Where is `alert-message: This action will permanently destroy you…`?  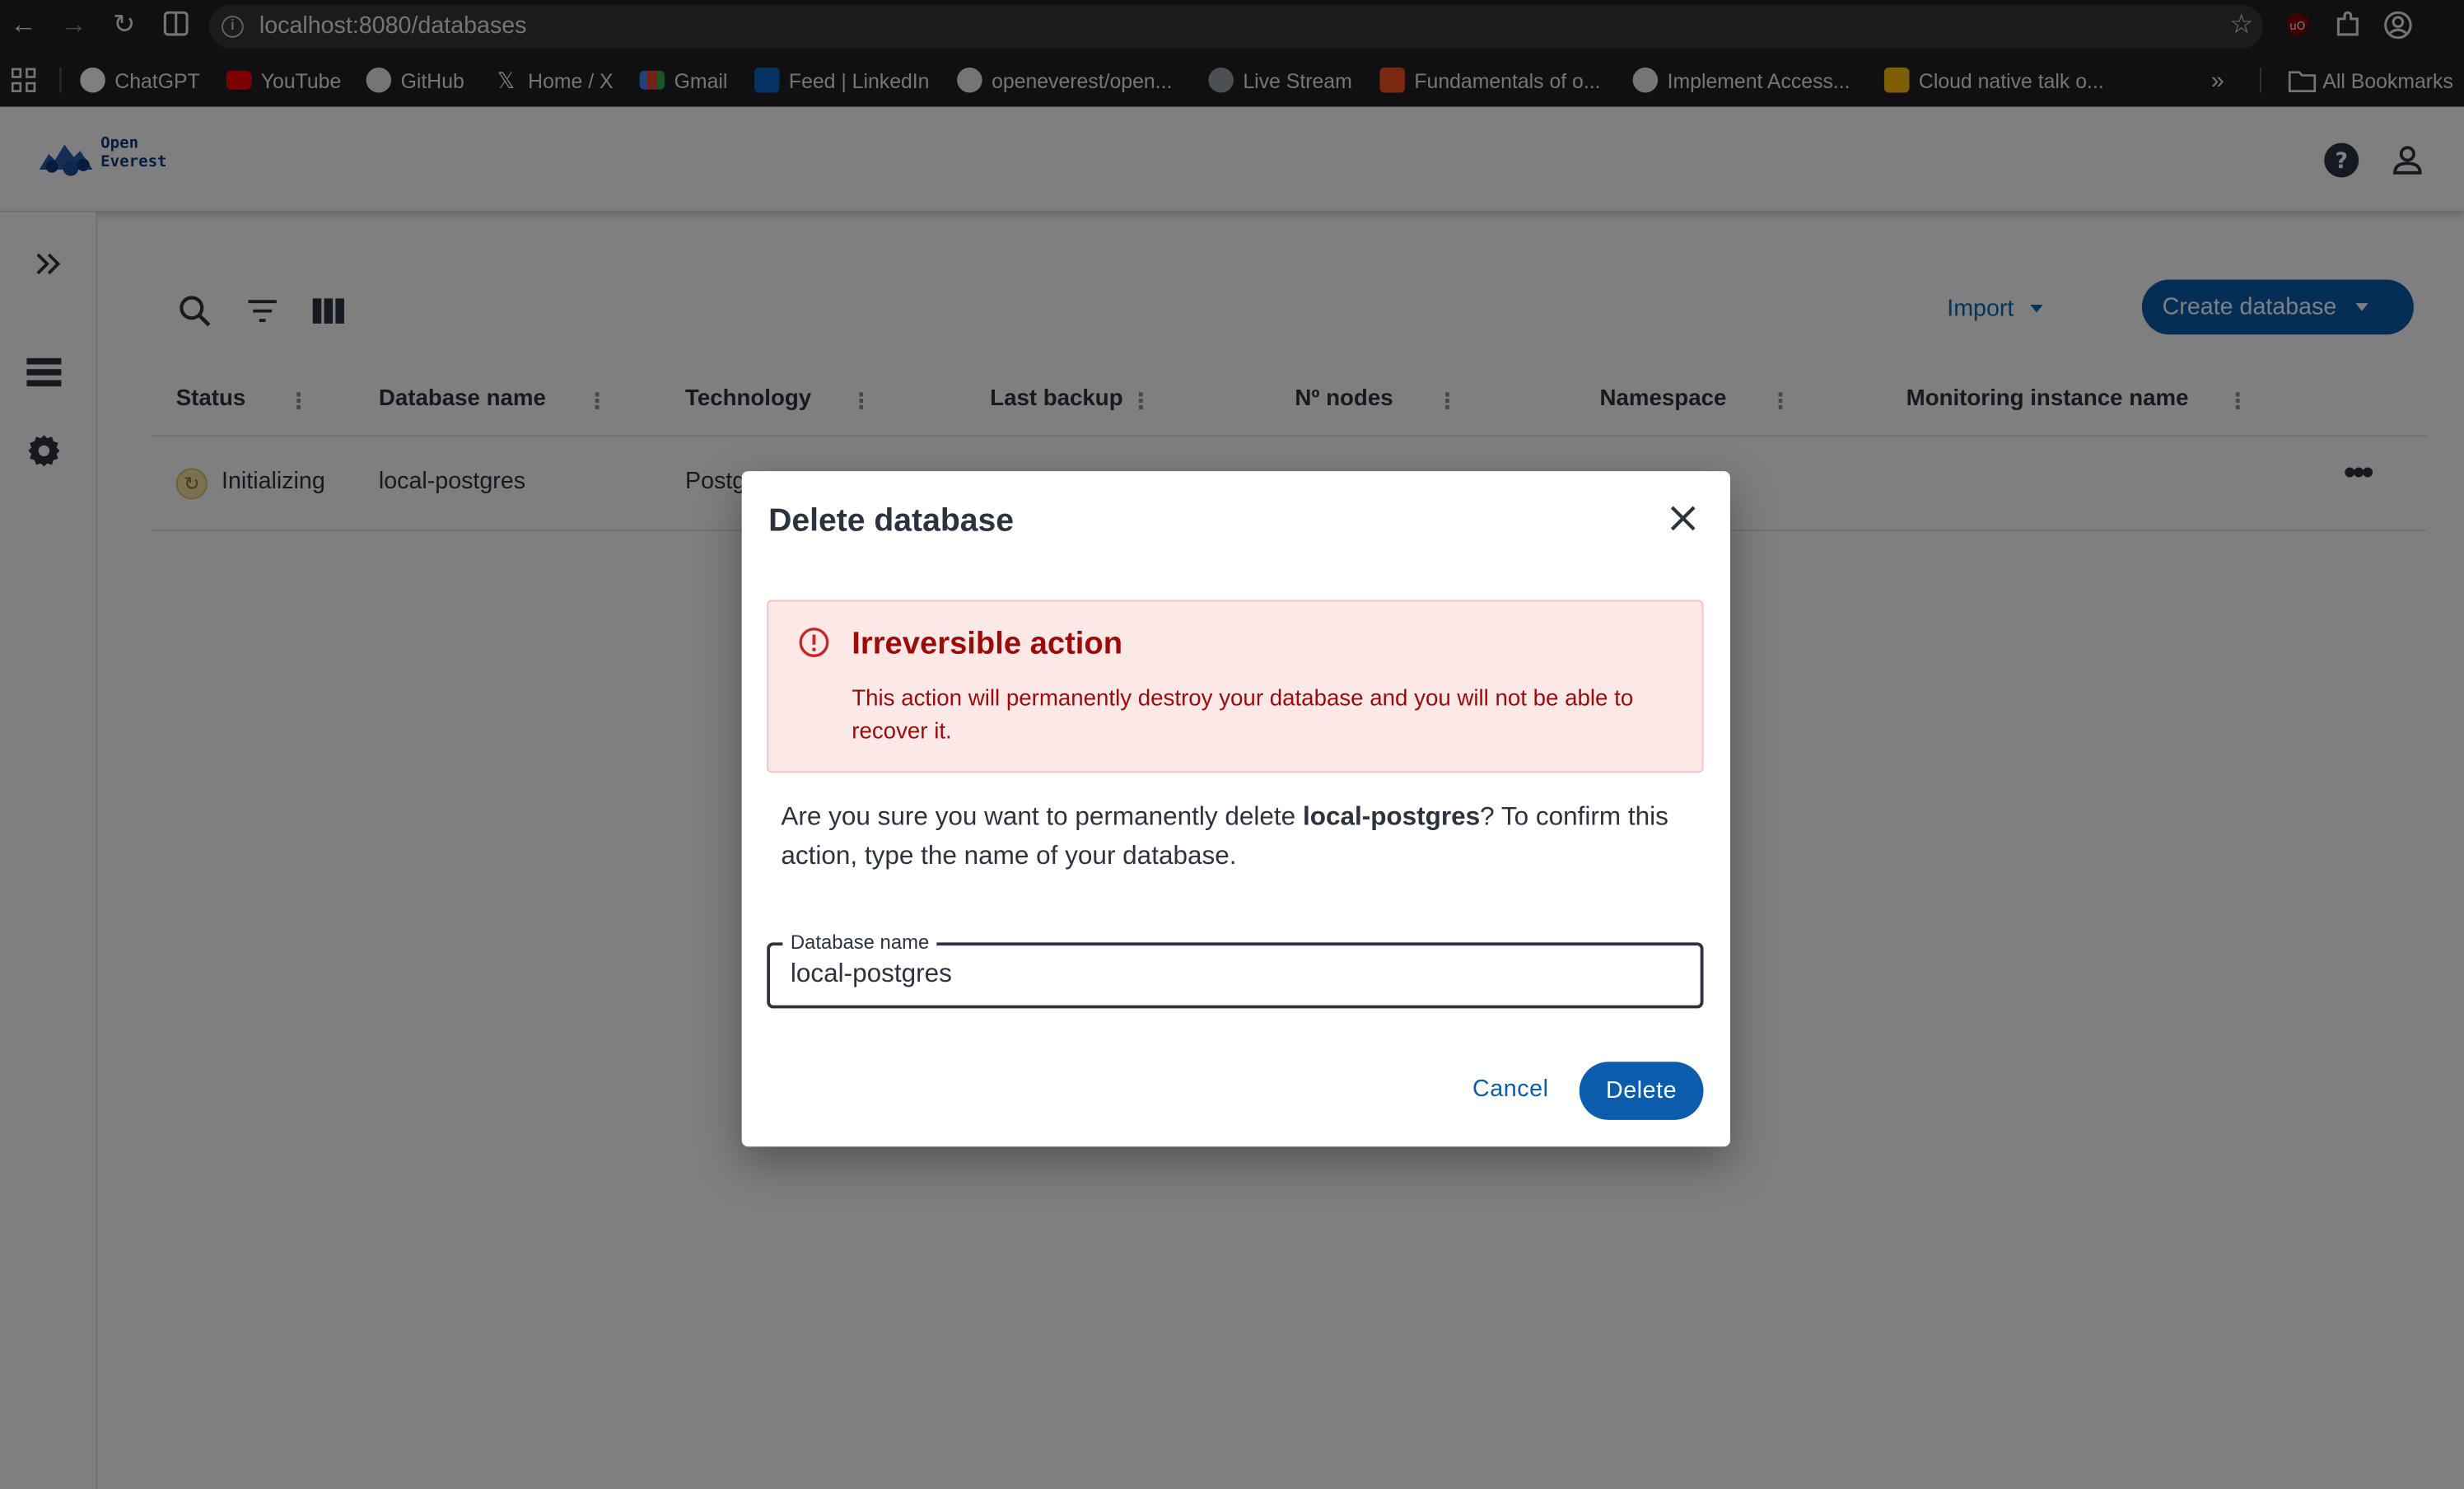
alert-message: This action will permanently destroy you… is located at coordinates (1243, 715).